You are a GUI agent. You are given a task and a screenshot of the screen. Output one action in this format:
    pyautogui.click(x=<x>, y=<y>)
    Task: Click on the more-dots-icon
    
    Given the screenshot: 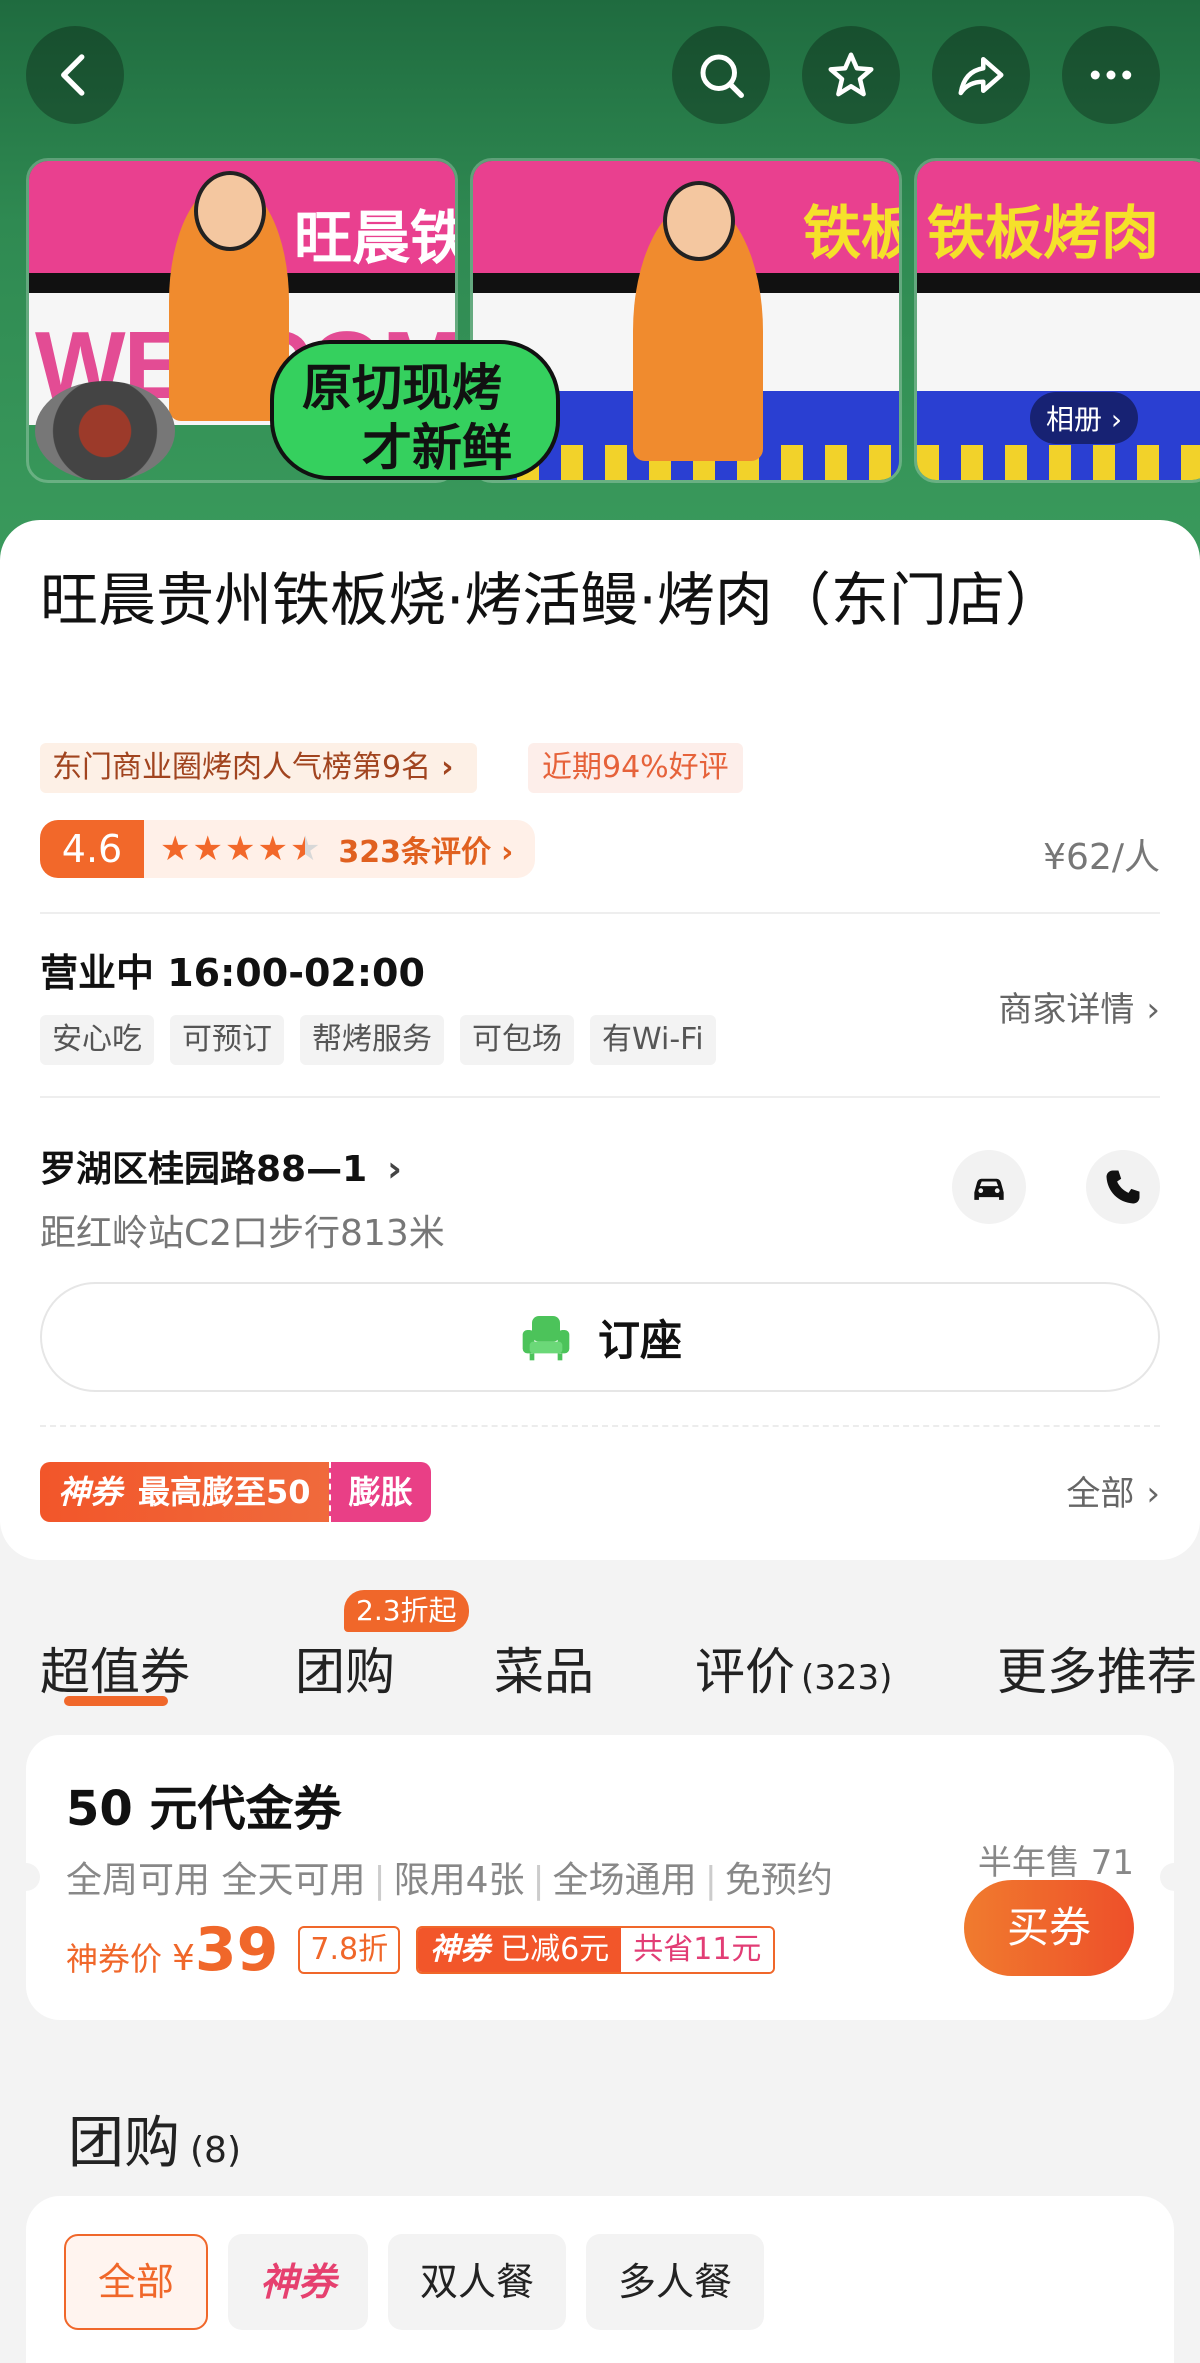 What is the action you would take?
    pyautogui.click(x=1111, y=75)
    